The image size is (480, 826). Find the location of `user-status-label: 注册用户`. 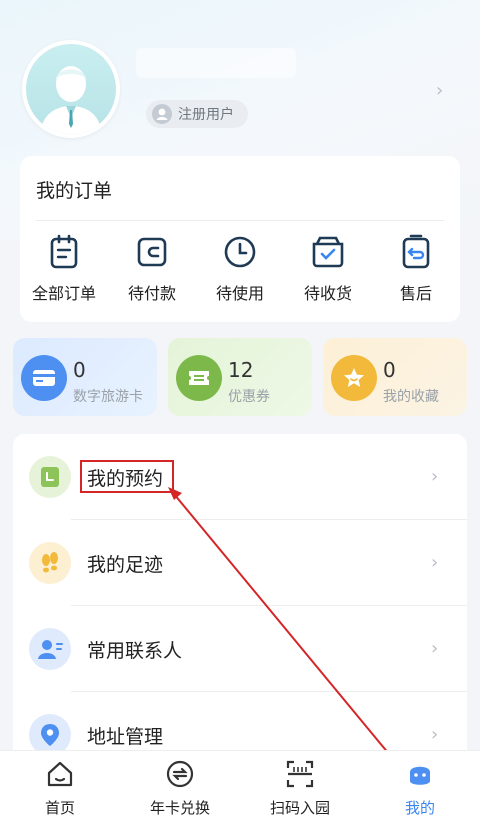

user-status-label: 注册用户 is located at coordinates (206, 115).